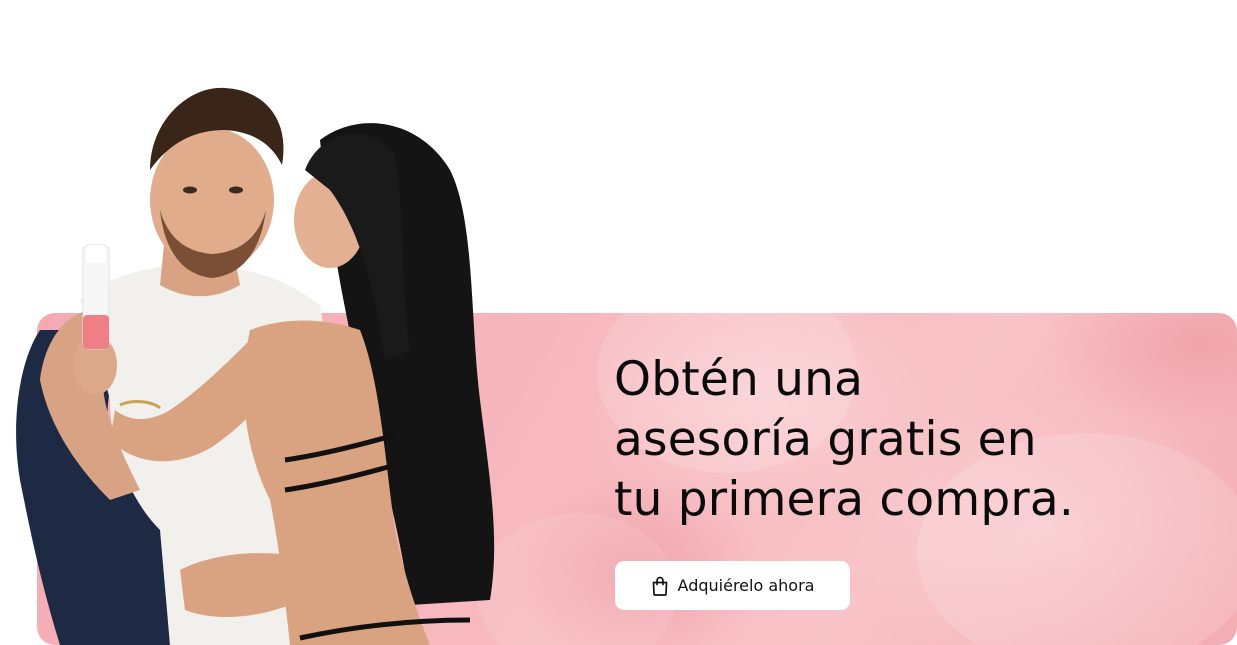  Describe the element at coordinates (739, 379) in the screenshot. I see `headline-line-1: Obtén una` at that location.